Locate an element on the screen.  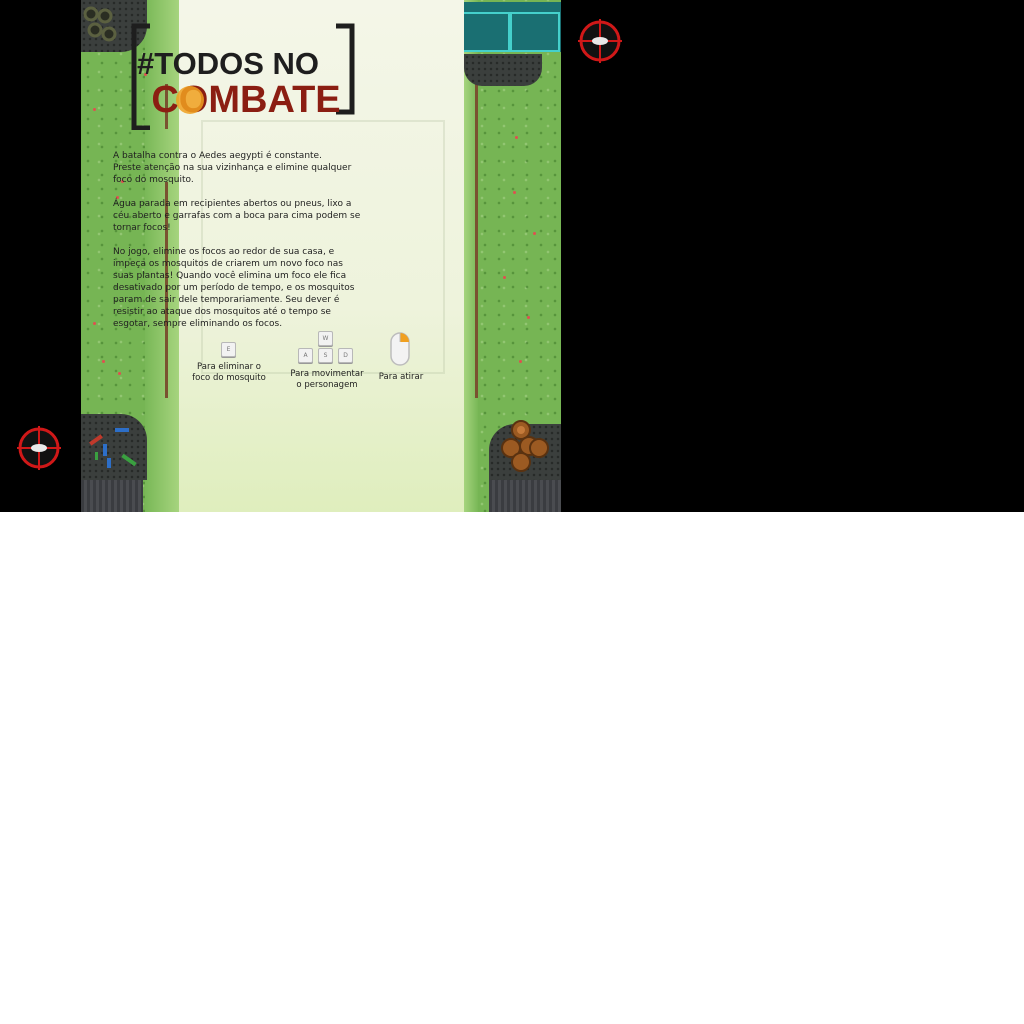
shoot-control-label: Para atirar is located at coordinates (401, 377).